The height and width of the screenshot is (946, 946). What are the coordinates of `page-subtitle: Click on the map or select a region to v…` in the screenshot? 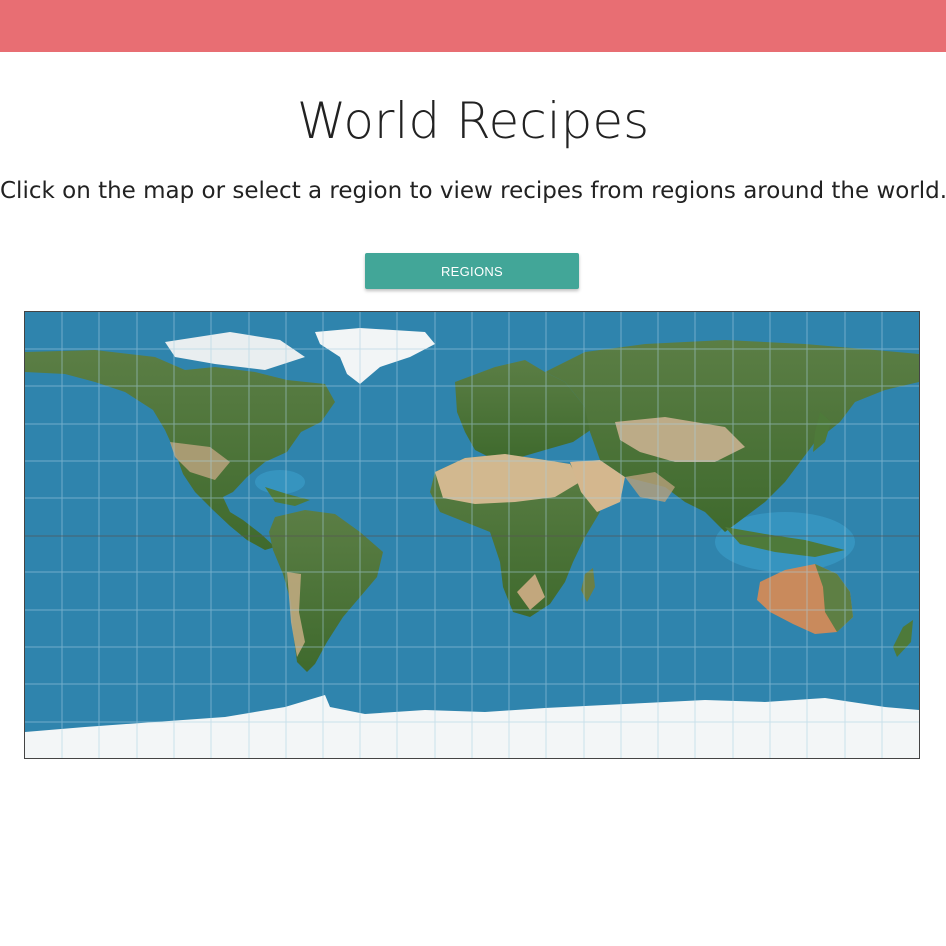 It's located at (473, 191).